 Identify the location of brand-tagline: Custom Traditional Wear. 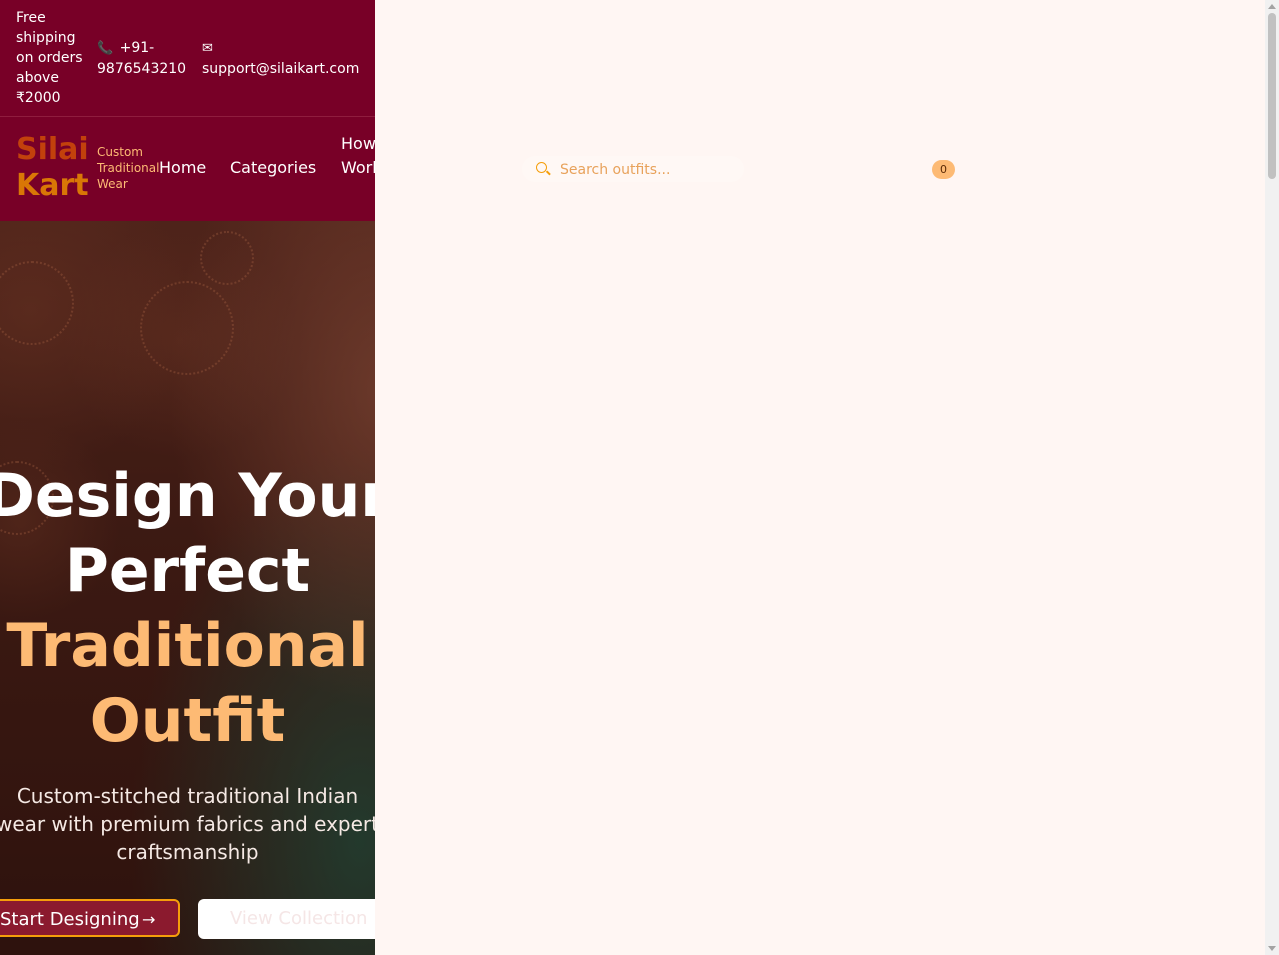
(128, 168).